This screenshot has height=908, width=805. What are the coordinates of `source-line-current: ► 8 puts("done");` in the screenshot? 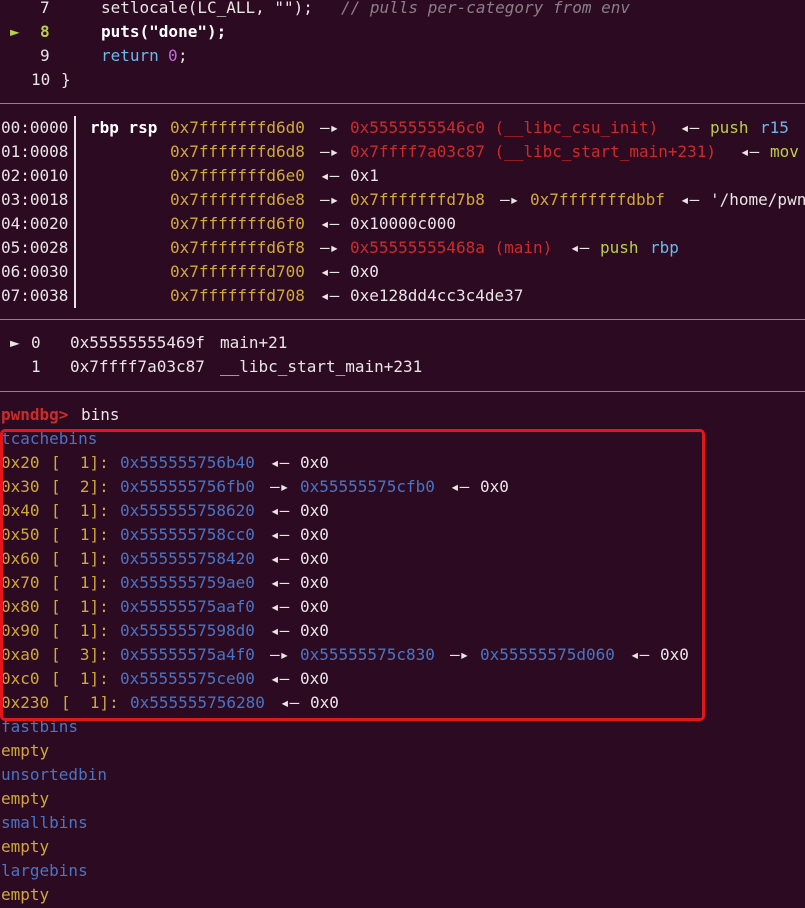 It's located at (402, 32).